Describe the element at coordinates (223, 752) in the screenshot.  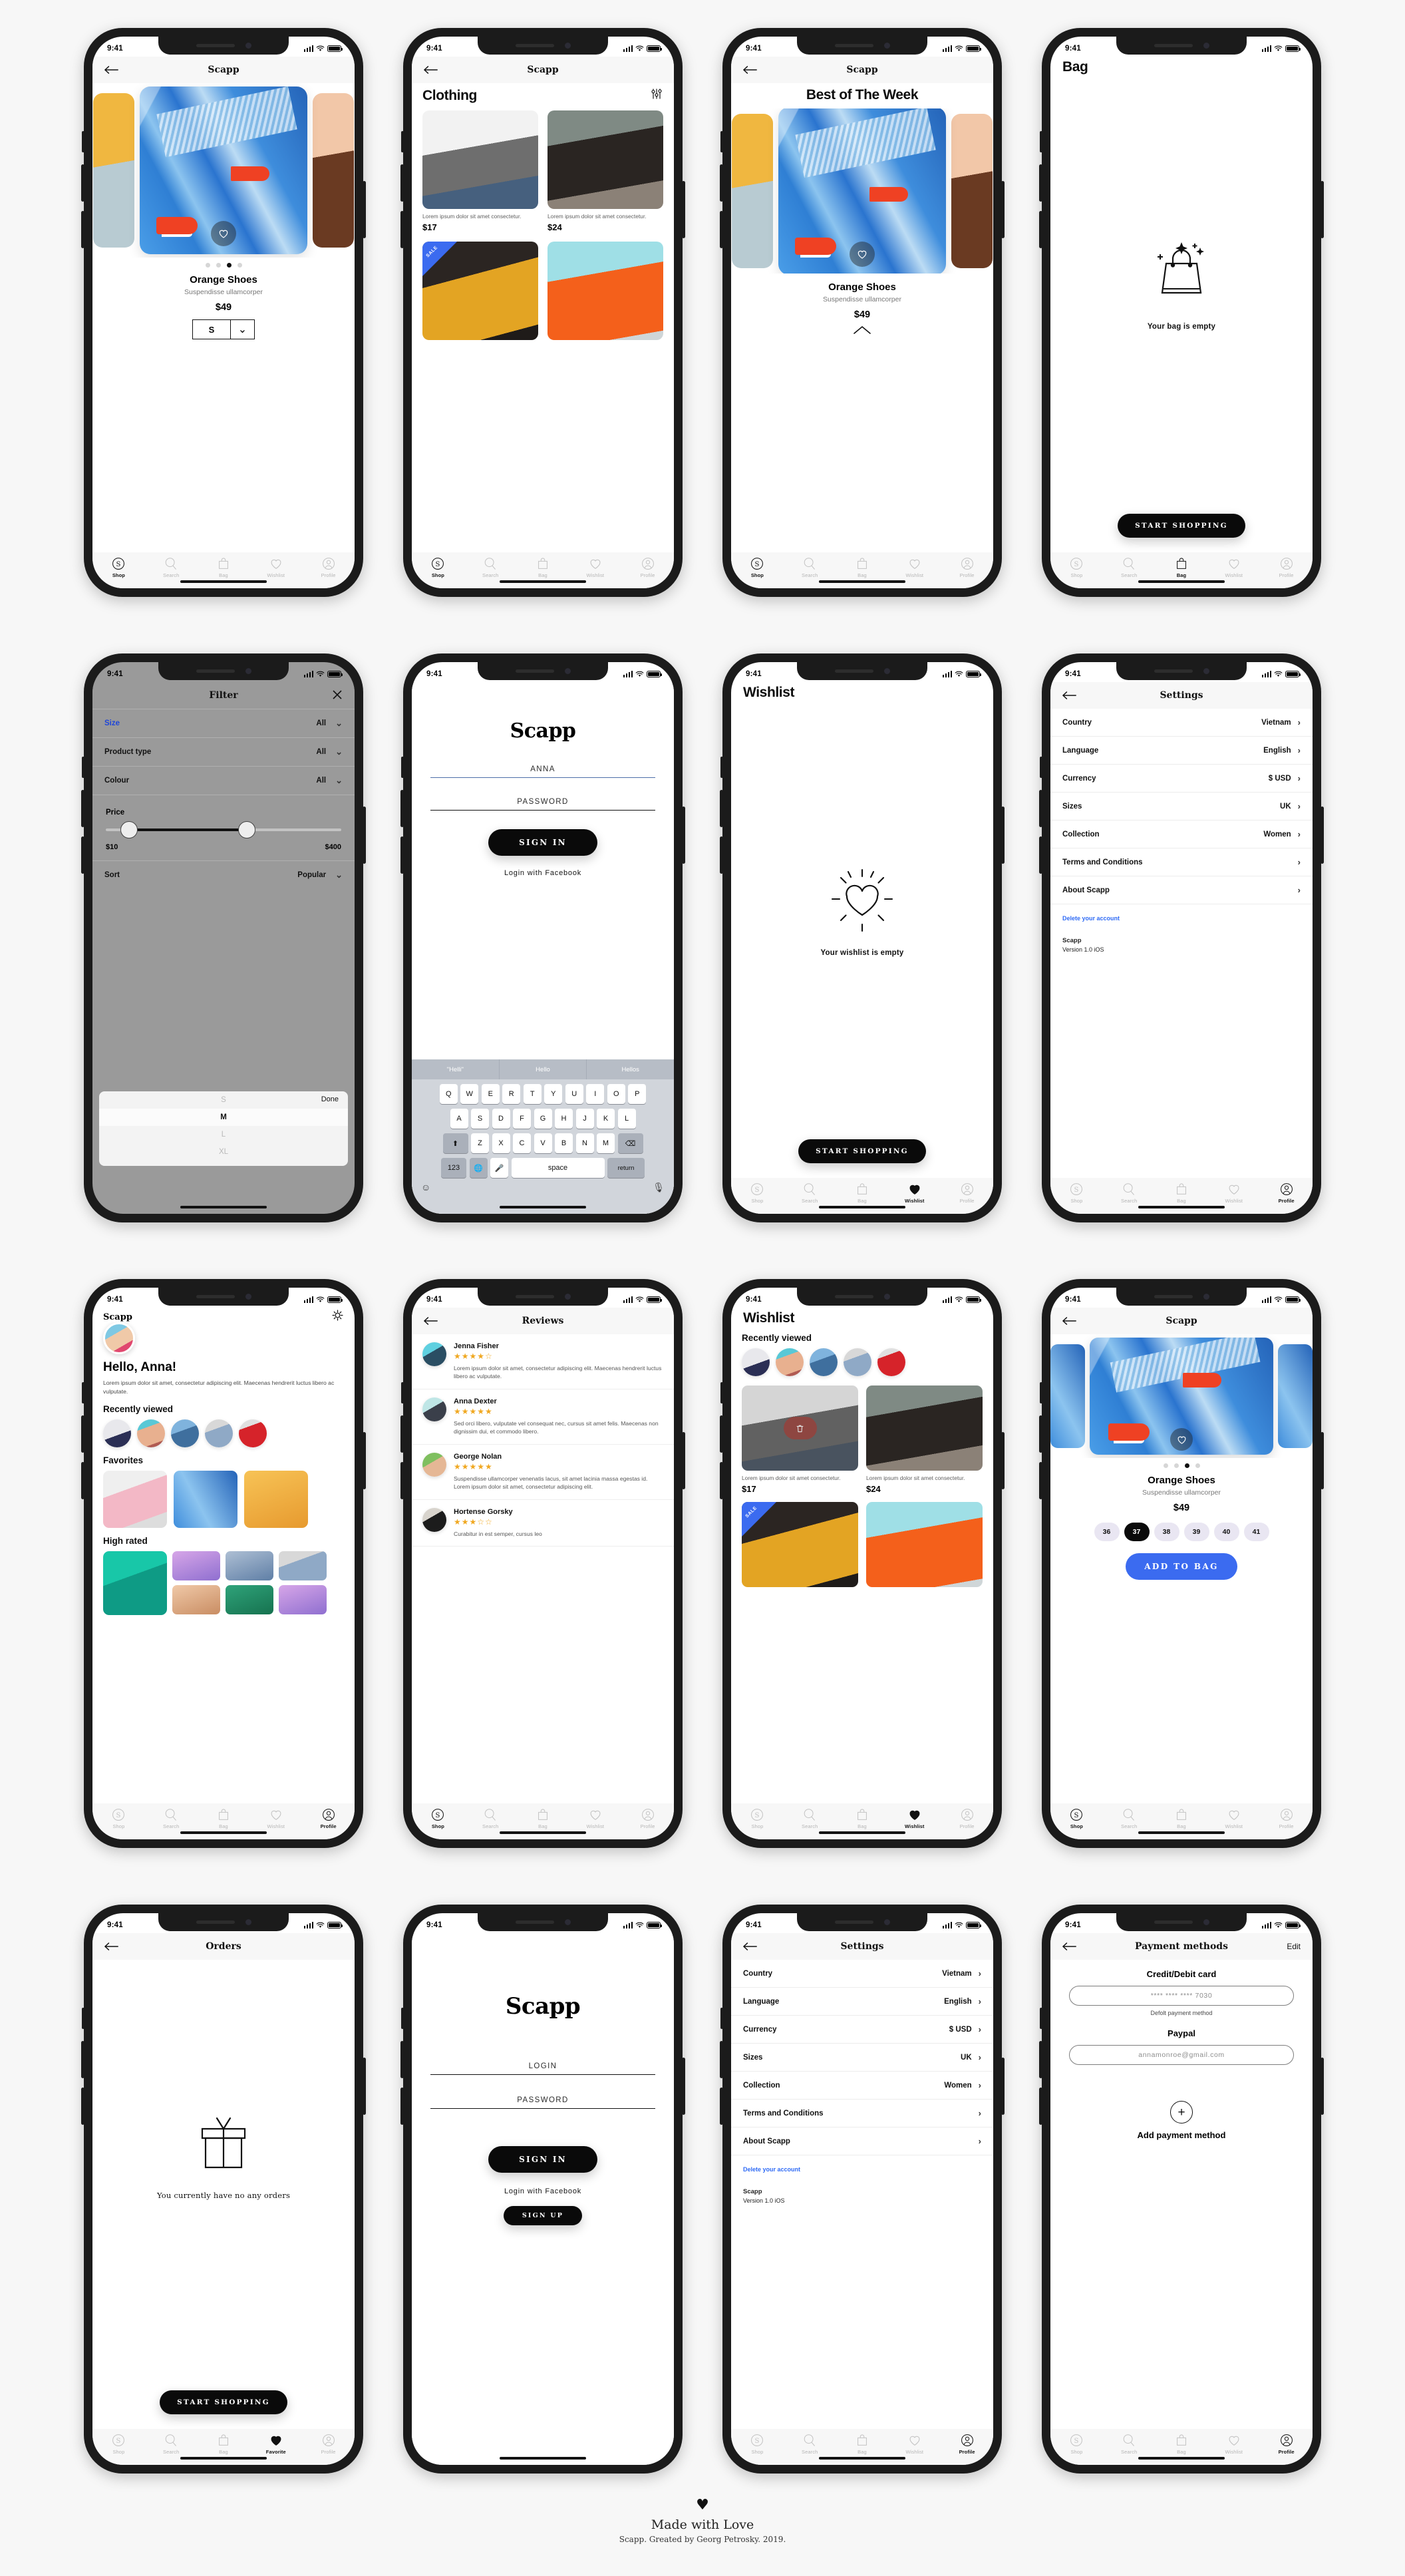
I see `filter-row: Product type All ⌄` at that location.